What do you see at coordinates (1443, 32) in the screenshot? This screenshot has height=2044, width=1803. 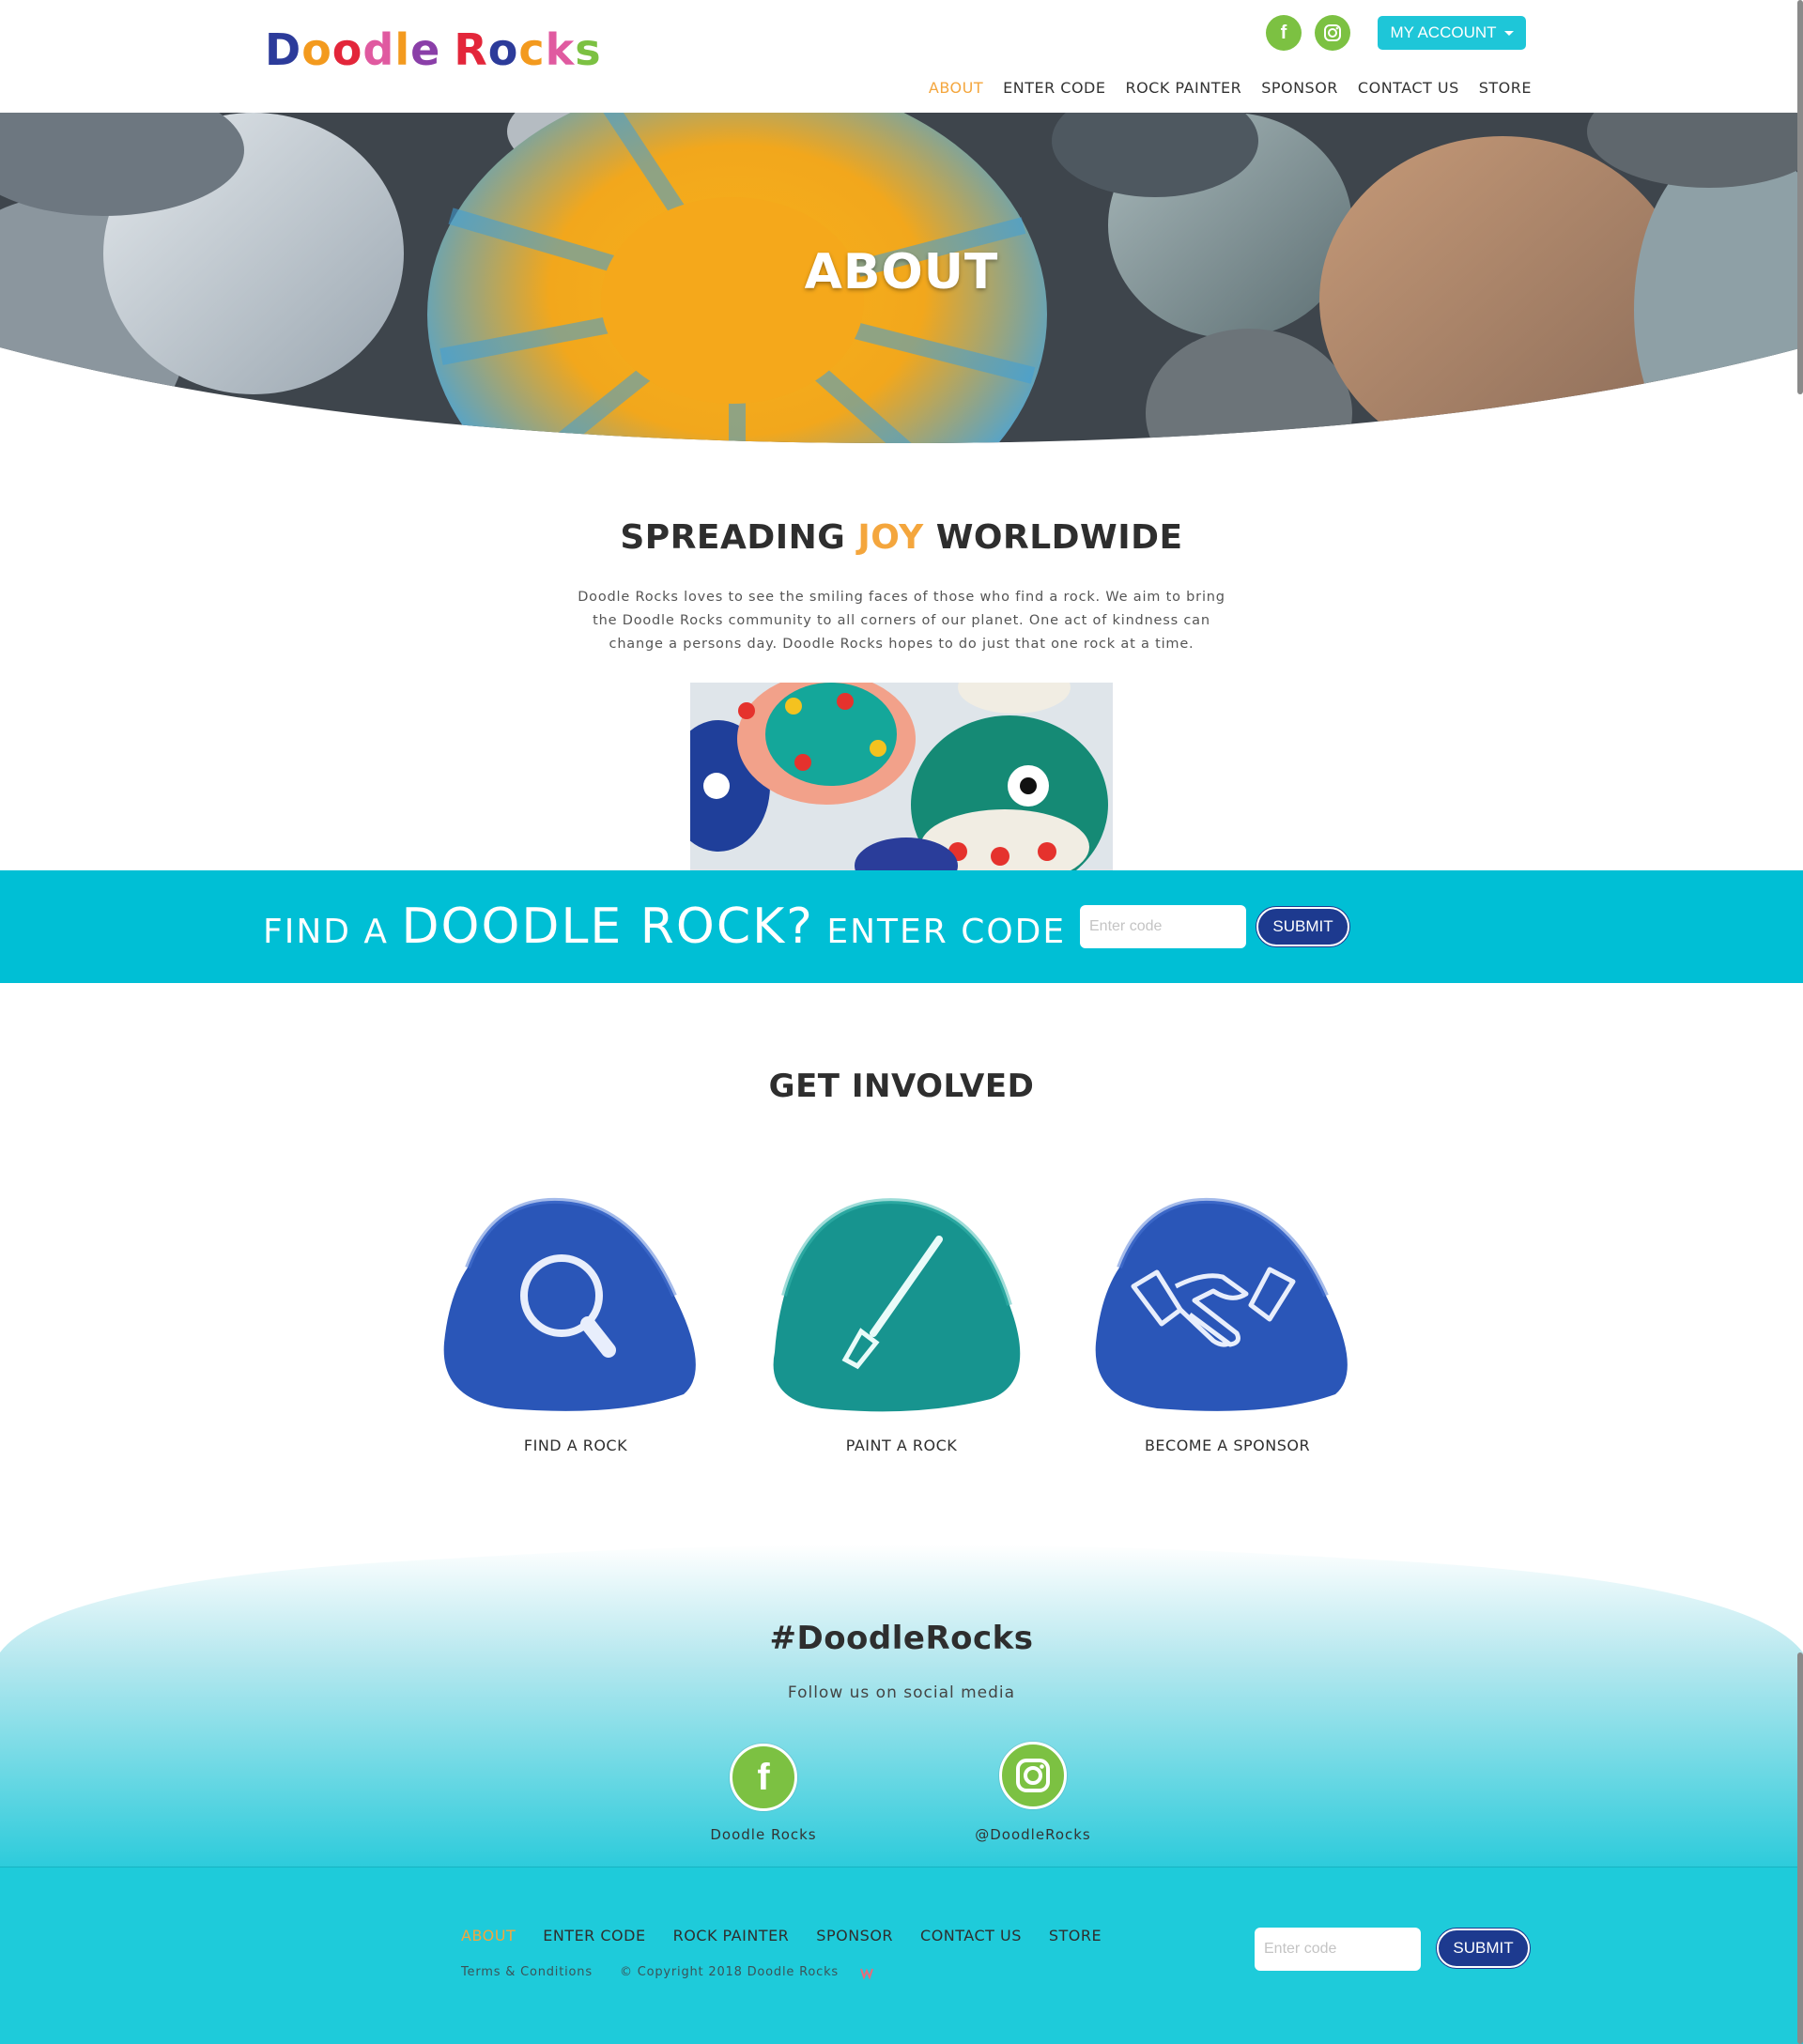 I see `my-account-label: MY ACCOUNT` at bounding box center [1443, 32].